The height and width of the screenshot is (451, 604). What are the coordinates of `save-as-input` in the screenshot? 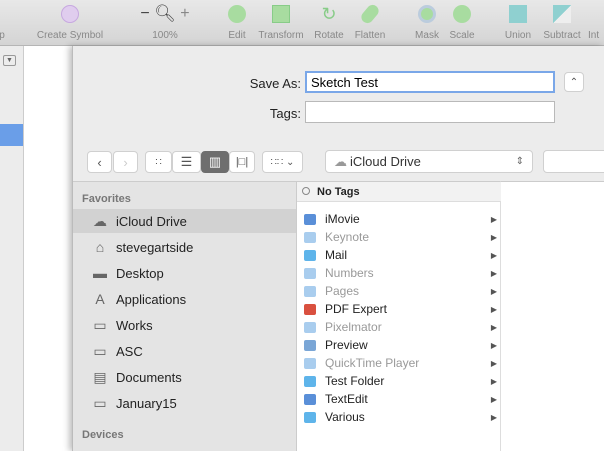 It's located at (430, 82).